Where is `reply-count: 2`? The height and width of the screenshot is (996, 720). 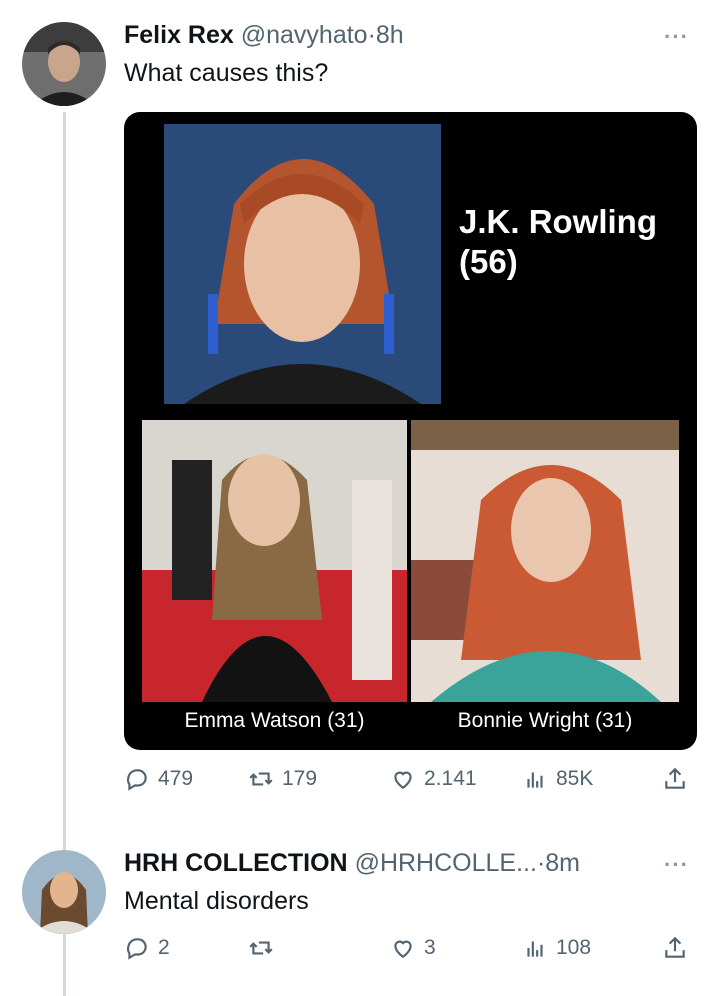
reply-count: 2 is located at coordinates (164, 947).